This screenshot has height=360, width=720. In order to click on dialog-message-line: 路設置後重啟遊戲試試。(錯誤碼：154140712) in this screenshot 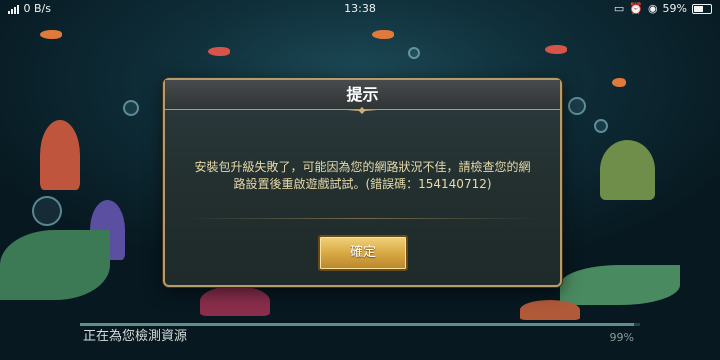, I will do `click(362, 184)`.